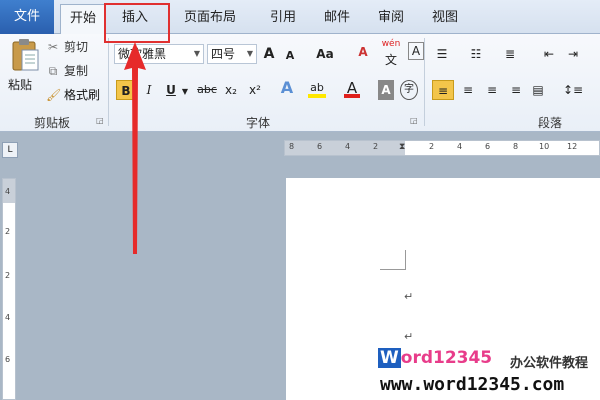 The height and width of the screenshot is (400, 600). I want to click on cut-button: ✂ 剪切, so click(67, 47).